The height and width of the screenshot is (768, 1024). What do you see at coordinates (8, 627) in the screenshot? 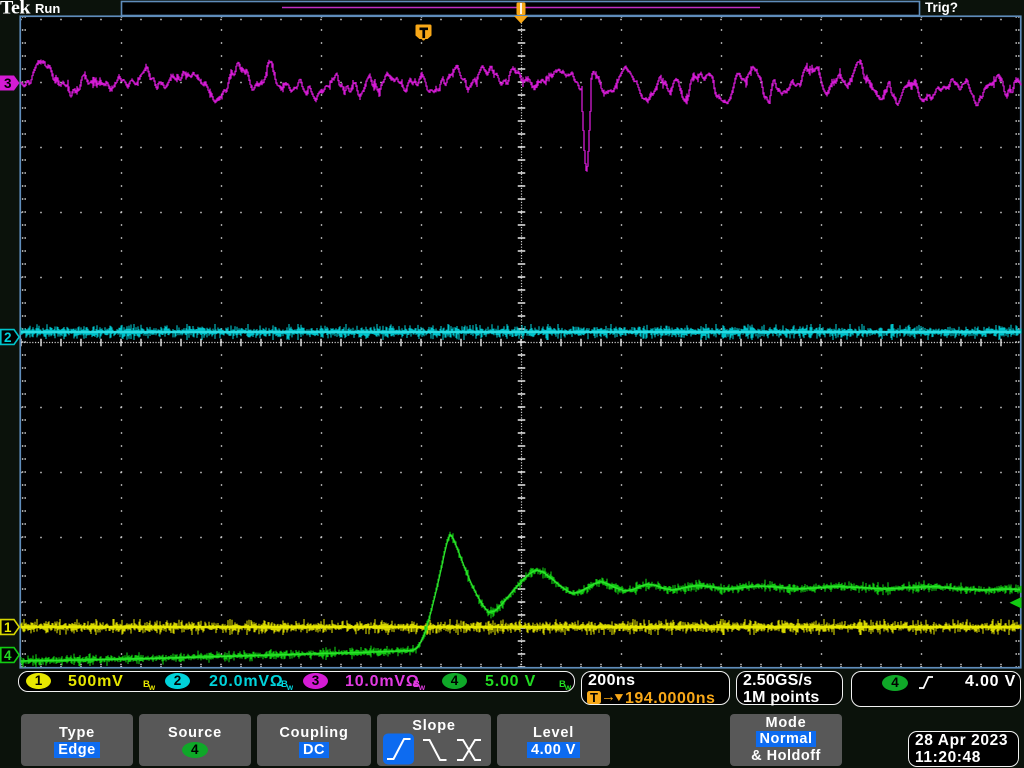
I see `svg-text: 1` at bounding box center [8, 627].